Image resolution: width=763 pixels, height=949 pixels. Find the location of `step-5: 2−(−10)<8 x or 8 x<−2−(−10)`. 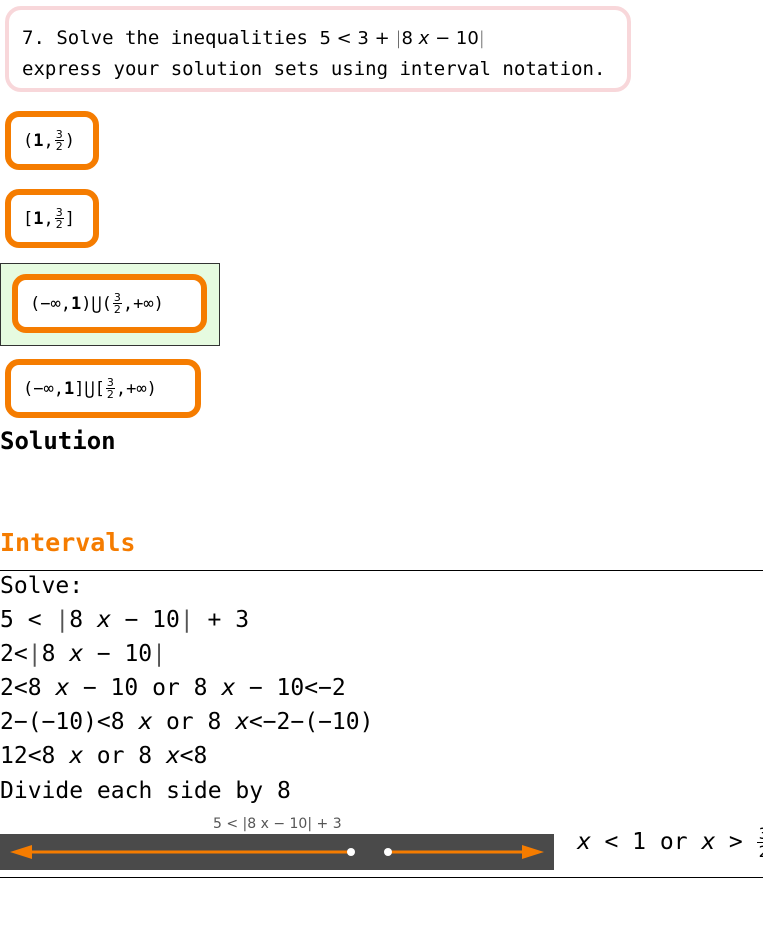

step-5: 2−(−10)<8 x or 8 x<−2−(−10) is located at coordinates (187, 722).